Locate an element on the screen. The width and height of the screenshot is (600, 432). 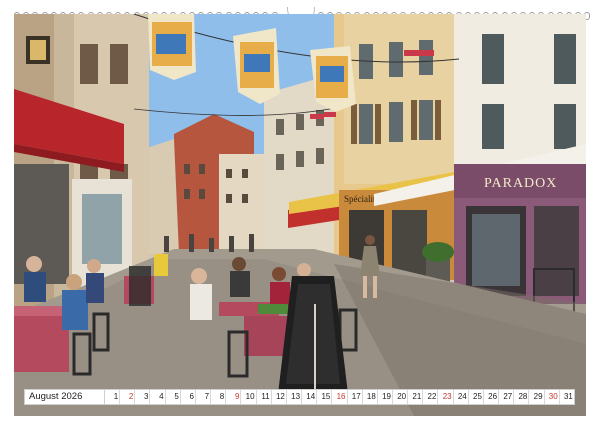
day-cell: 15 is located at coordinates (325, 397).